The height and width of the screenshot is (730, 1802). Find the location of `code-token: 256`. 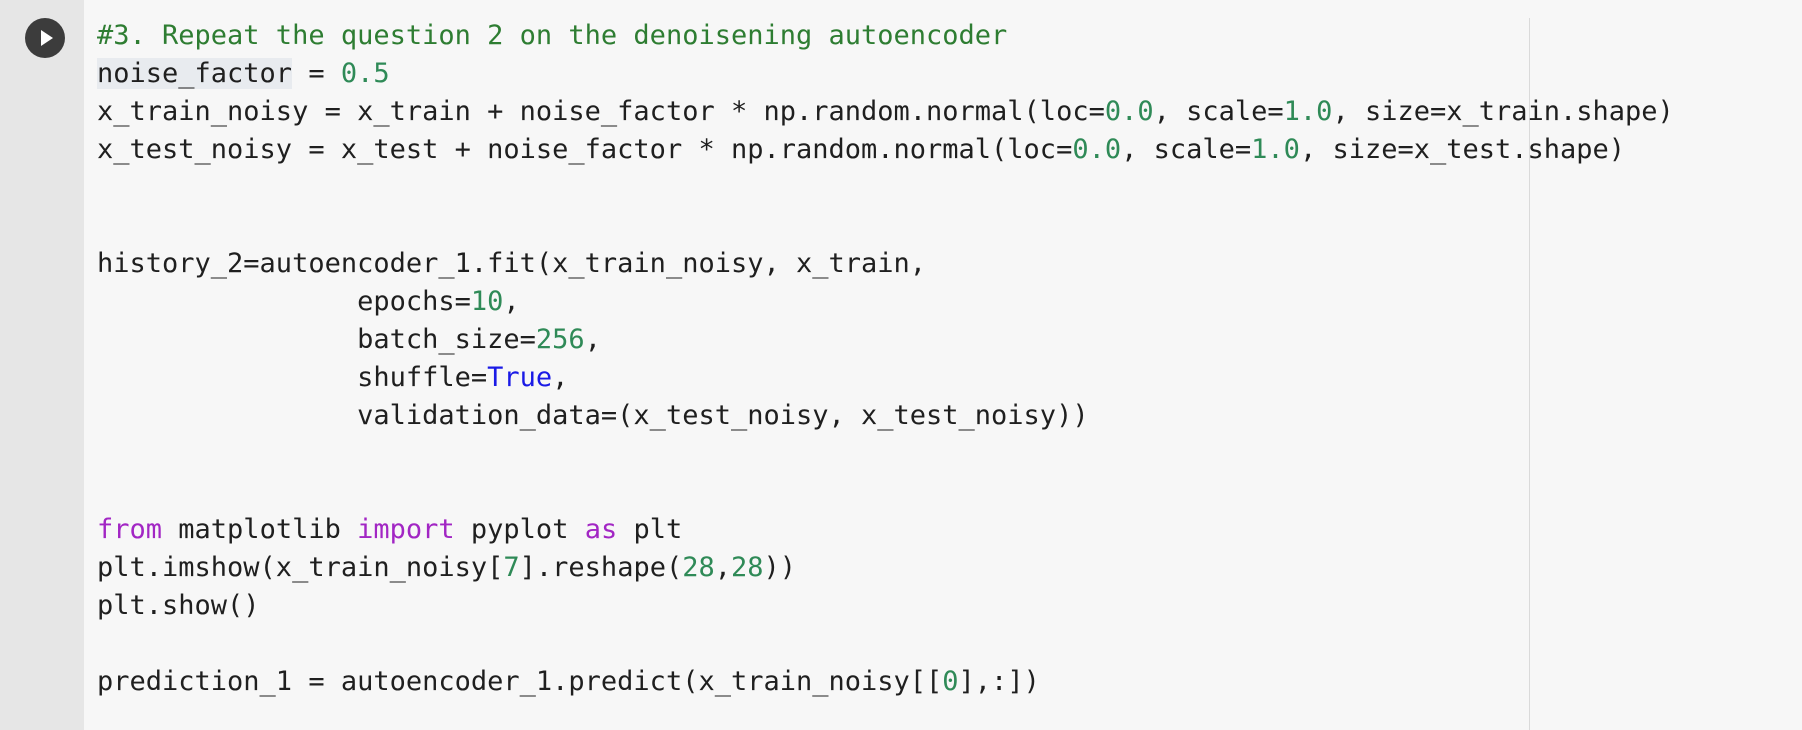

code-token: 256 is located at coordinates (560, 339).